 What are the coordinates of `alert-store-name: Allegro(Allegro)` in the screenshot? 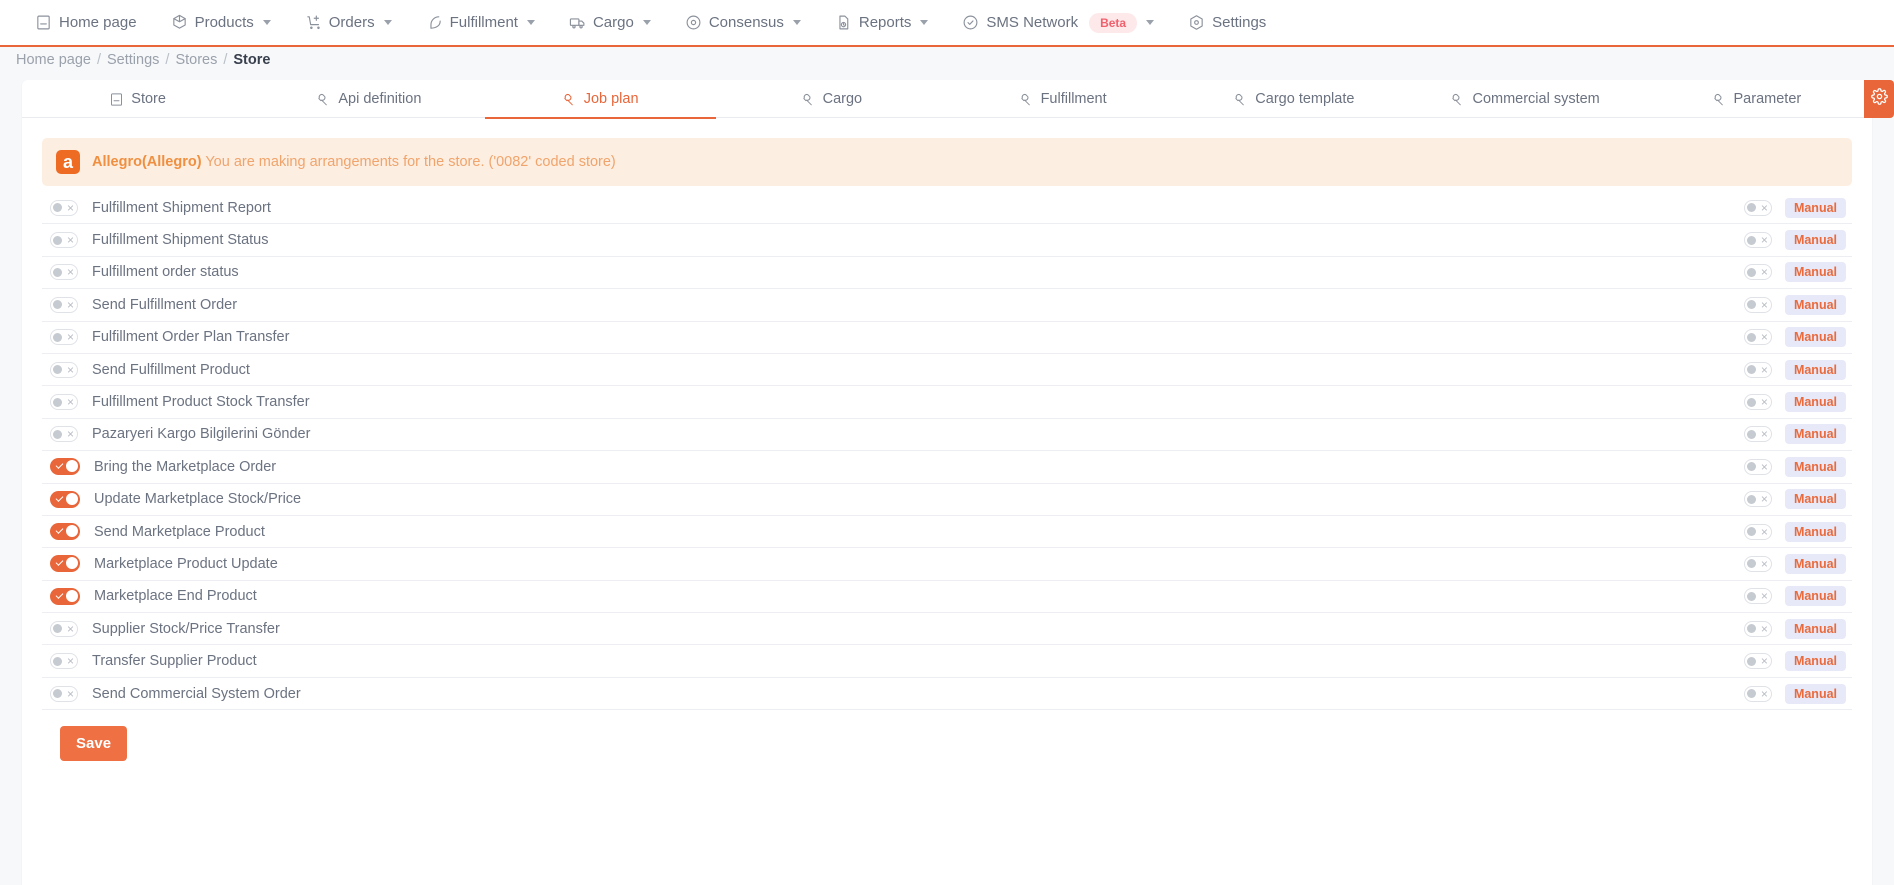 It's located at (147, 162).